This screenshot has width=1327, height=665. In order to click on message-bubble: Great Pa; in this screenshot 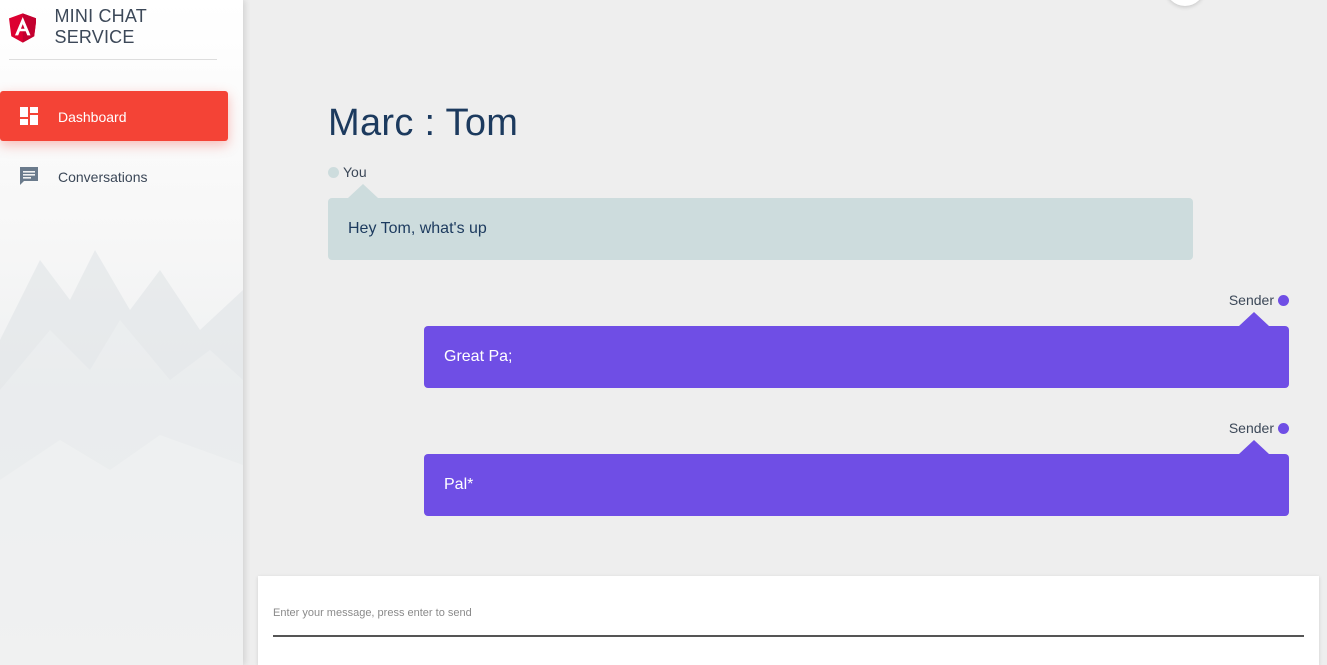, I will do `click(856, 357)`.